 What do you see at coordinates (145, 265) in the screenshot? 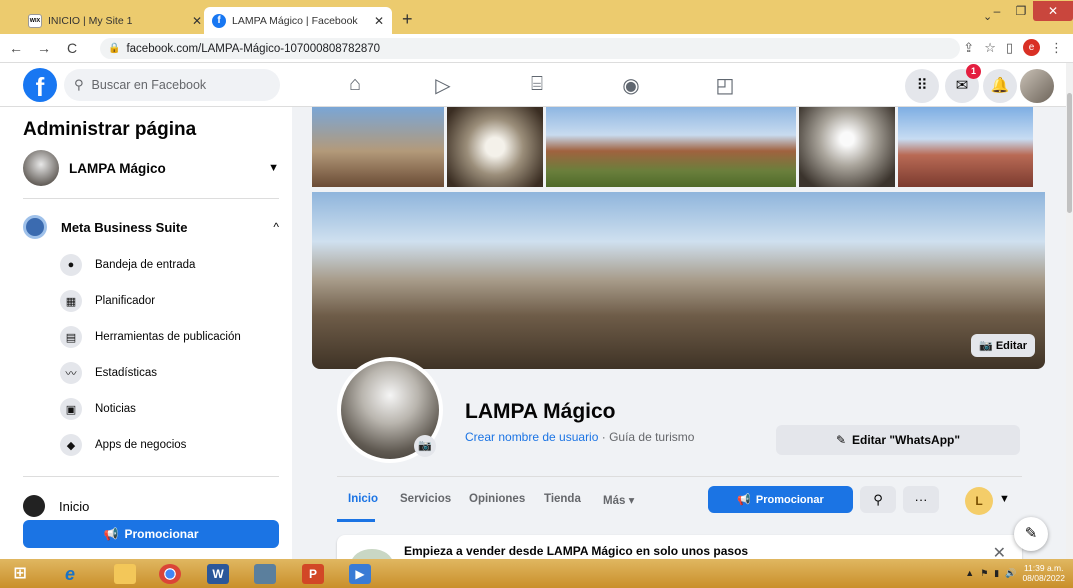
I see `sidebar-item-label: Bandeja de entrada` at bounding box center [145, 265].